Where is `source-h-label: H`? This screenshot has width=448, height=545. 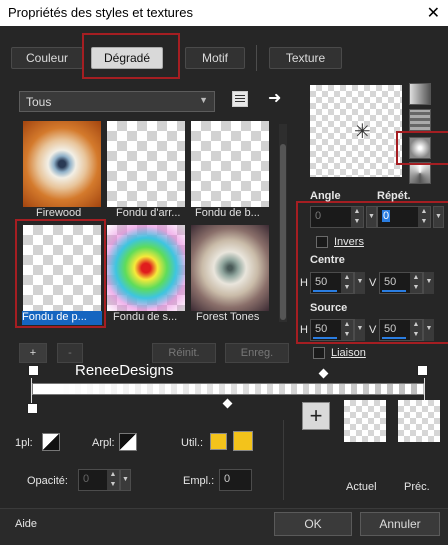
source-h-label: H is located at coordinates (304, 330).